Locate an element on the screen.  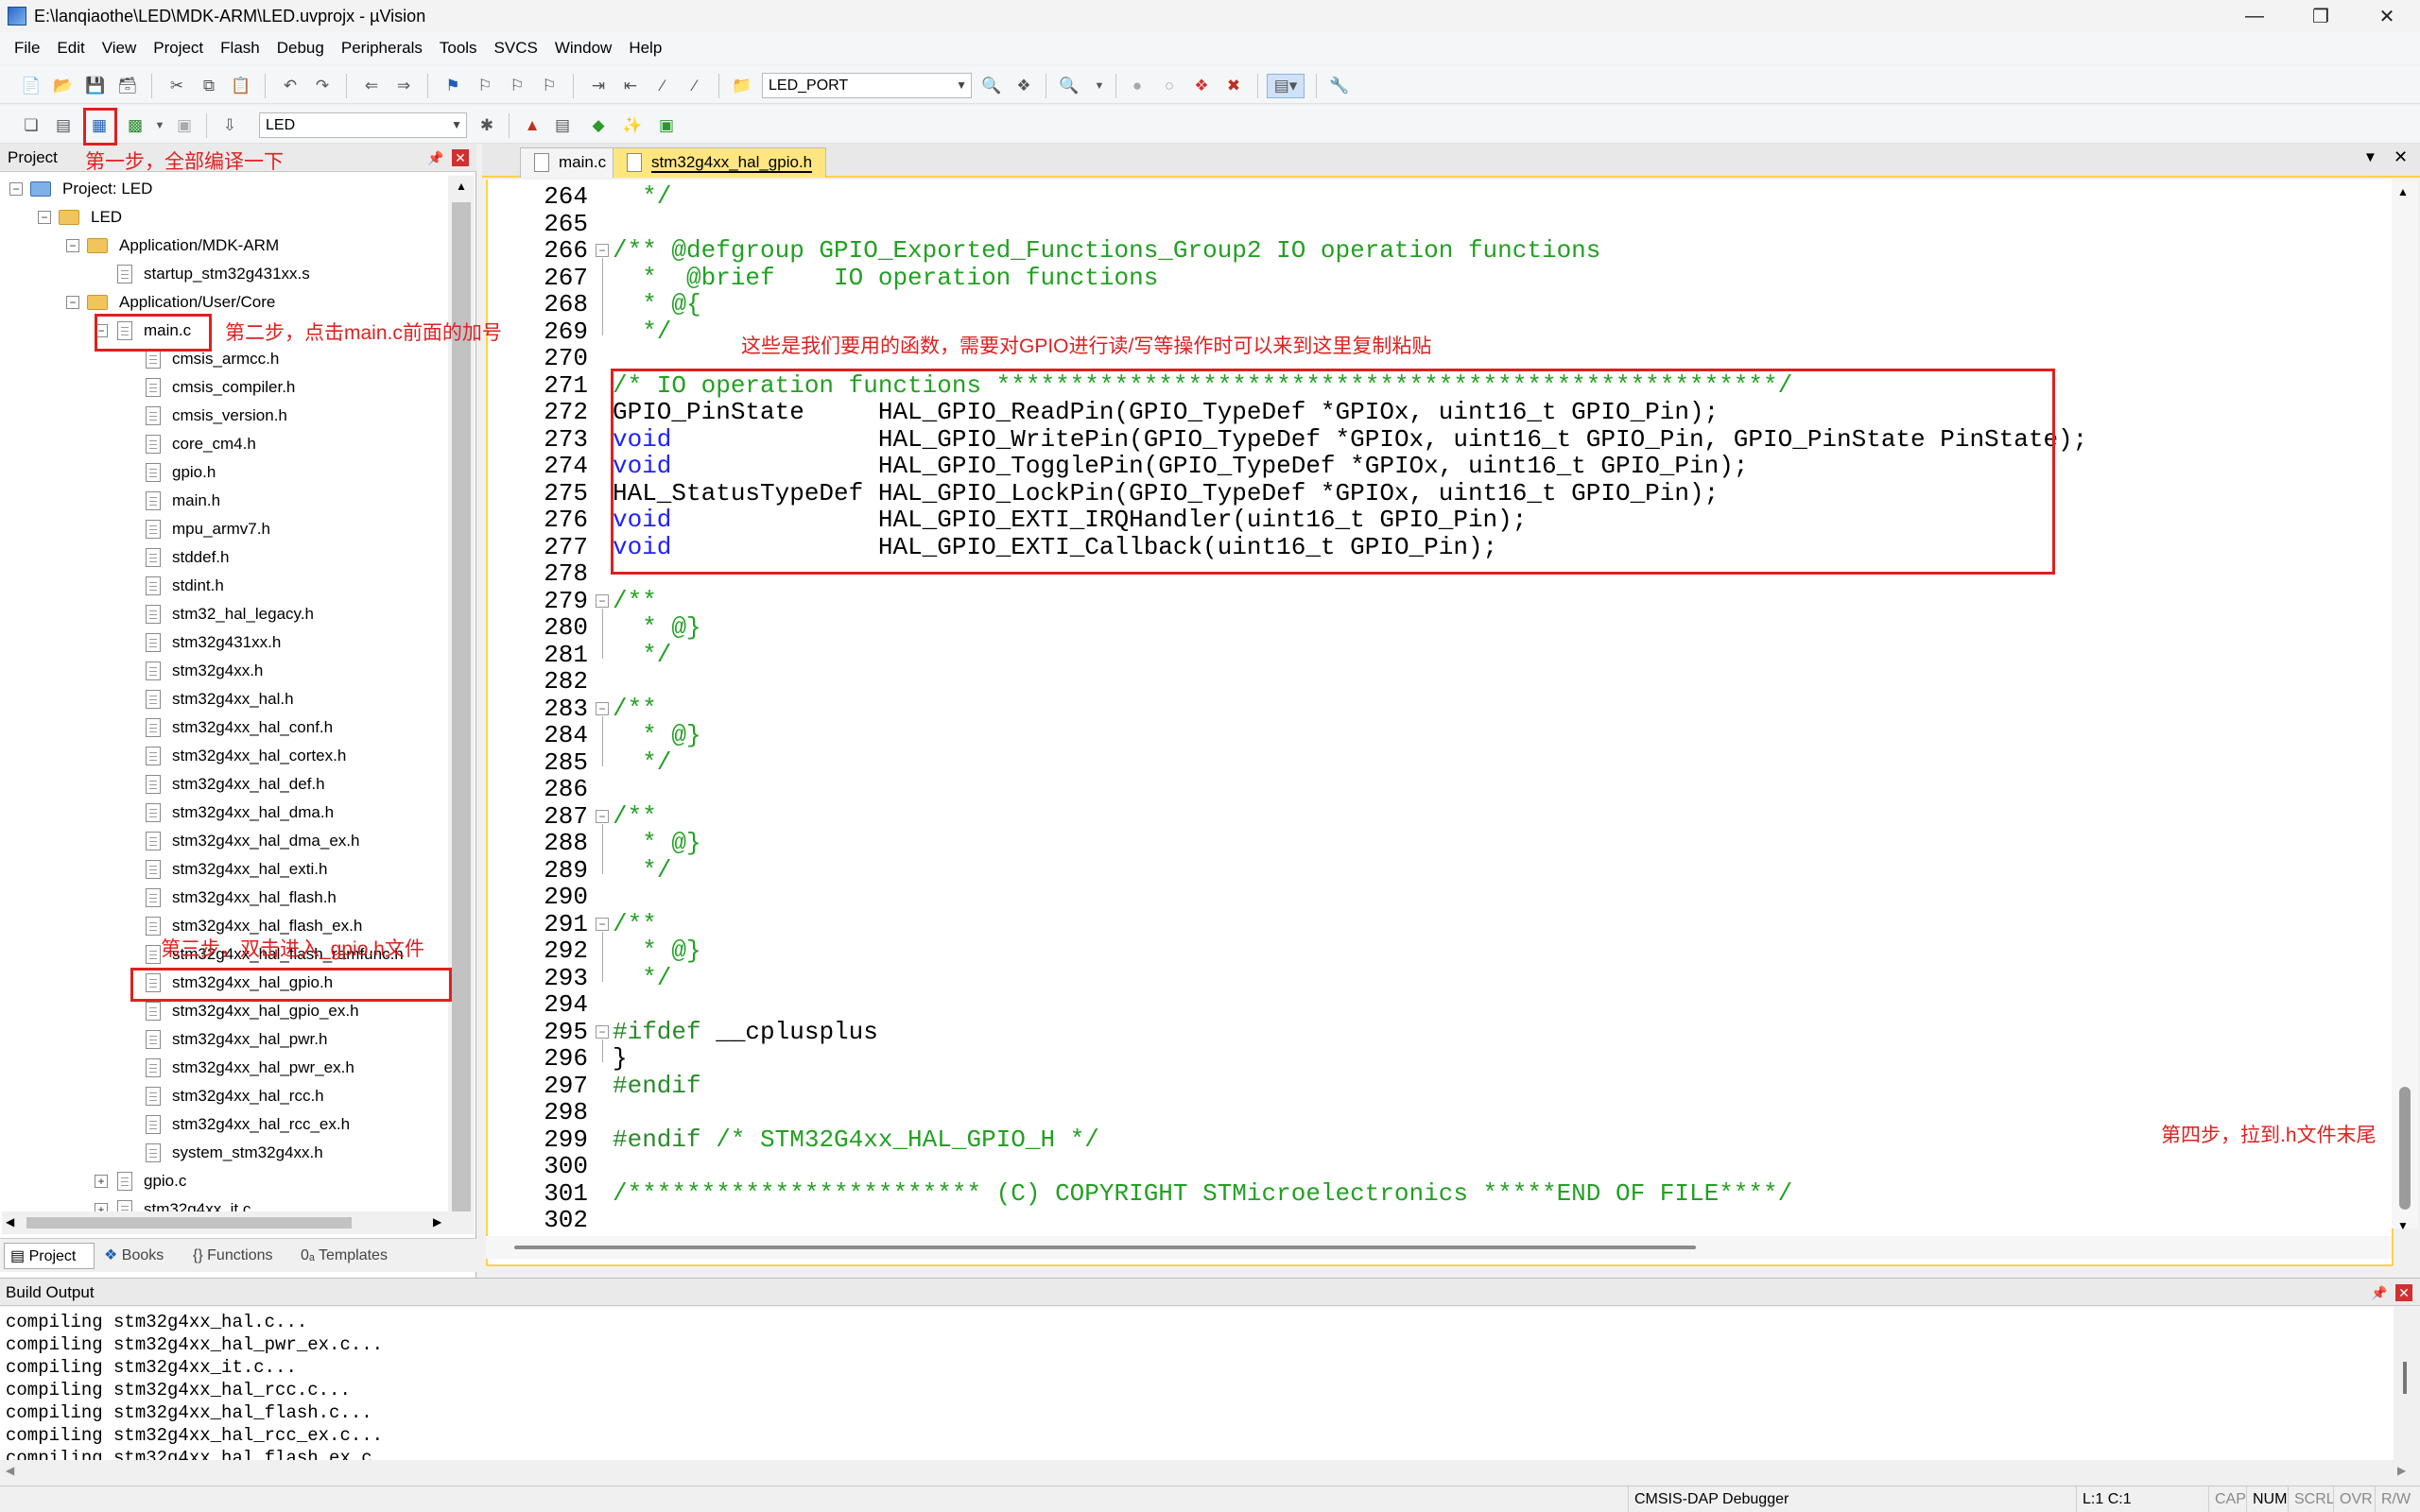
file-header: stm32g4xx_hal_gpio_ex.h is located at coordinates (251, 1011).